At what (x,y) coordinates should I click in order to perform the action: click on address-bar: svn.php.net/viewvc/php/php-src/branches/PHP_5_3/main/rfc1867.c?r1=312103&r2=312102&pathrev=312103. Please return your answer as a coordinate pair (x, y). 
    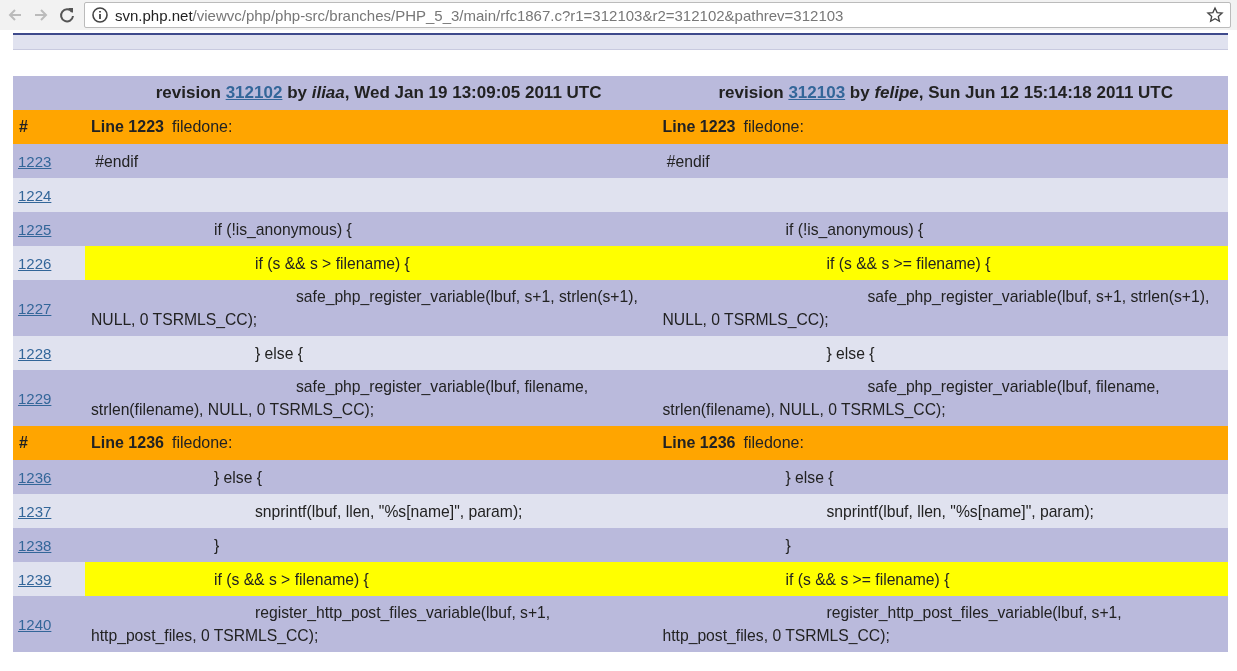
    Looking at the image, I should click on (657, 15).